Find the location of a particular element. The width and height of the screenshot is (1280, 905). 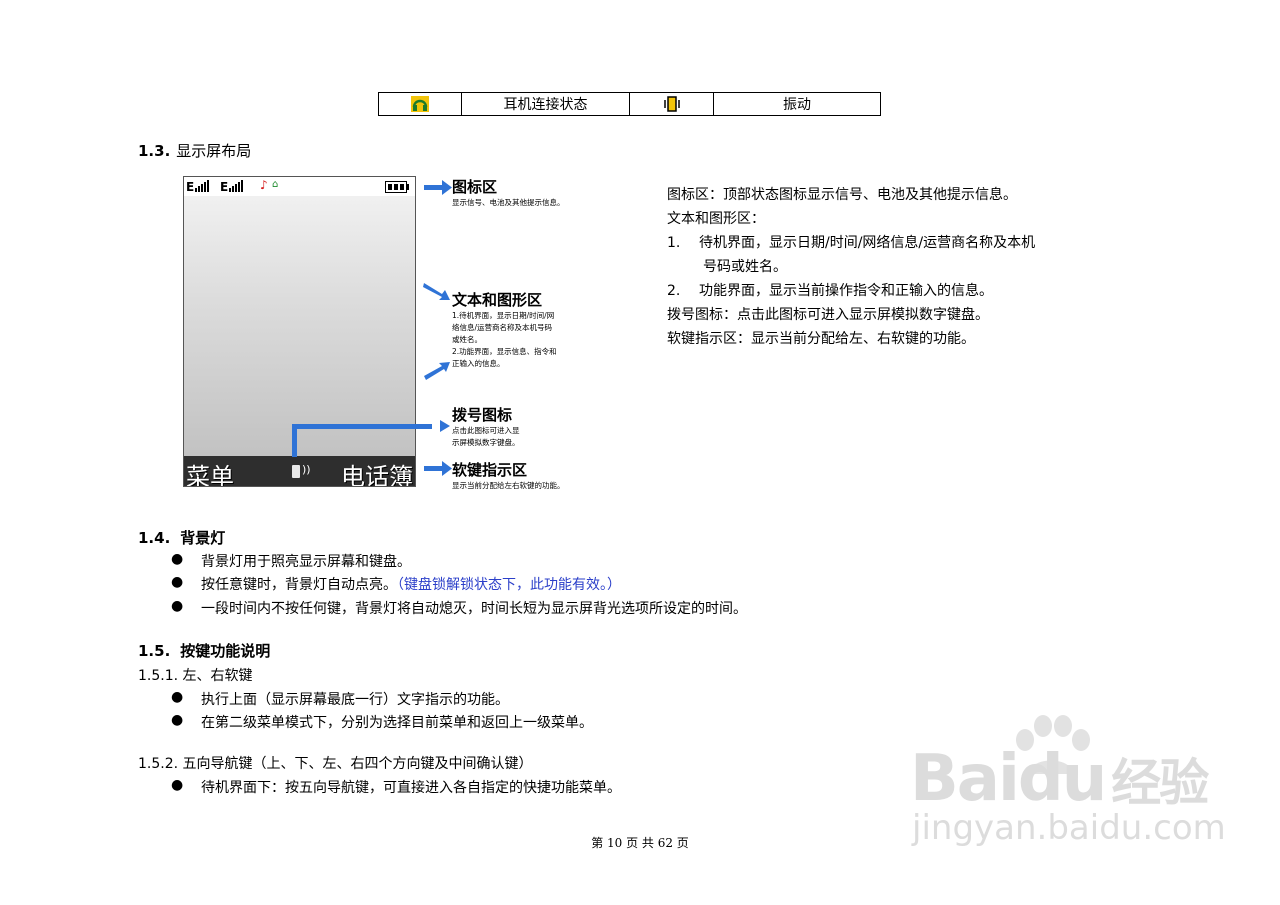

section-1-5-heading: 1.5. 按键功能说明 is located at coordinates (204, 650).